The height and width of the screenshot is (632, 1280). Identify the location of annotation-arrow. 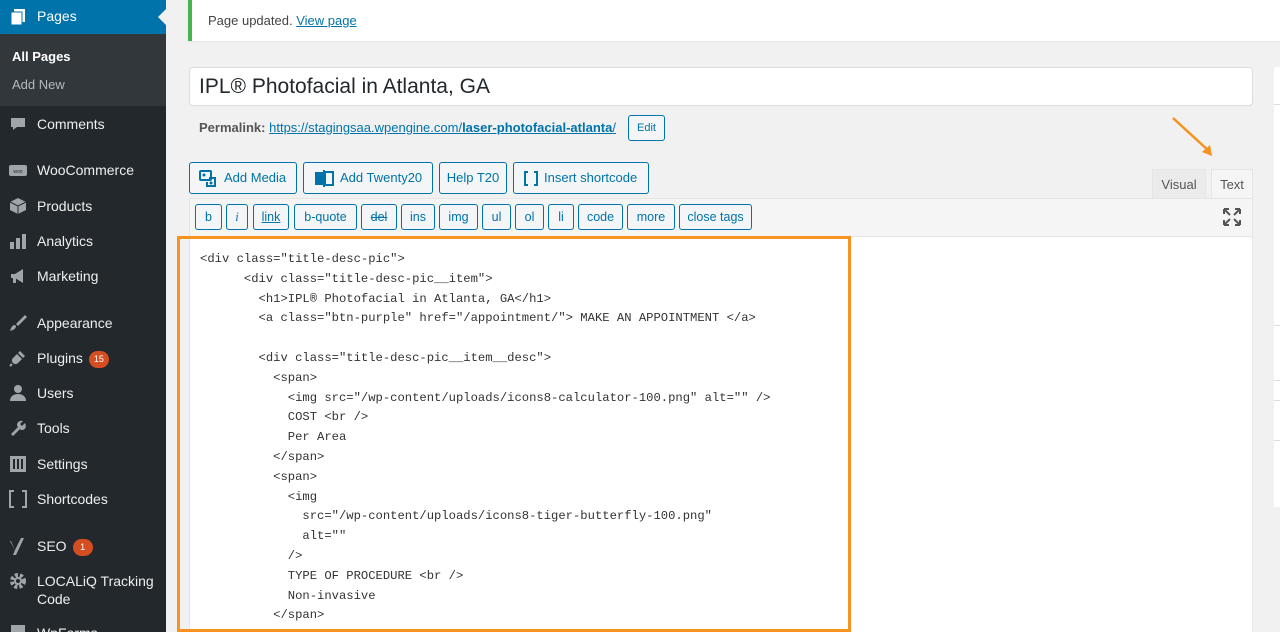
(1192, 136).